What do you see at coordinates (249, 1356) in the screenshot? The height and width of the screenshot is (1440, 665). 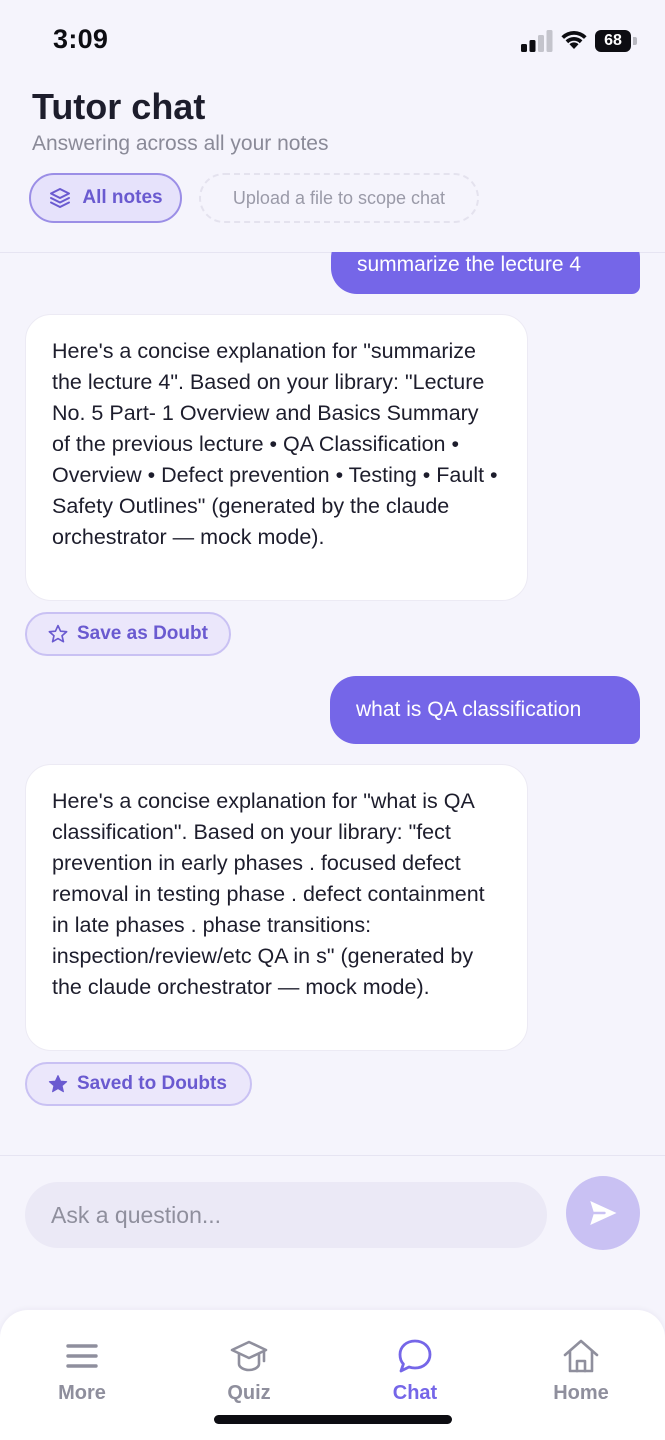 I see `graduation-cap-icon` at bounding box center [249, 1356].